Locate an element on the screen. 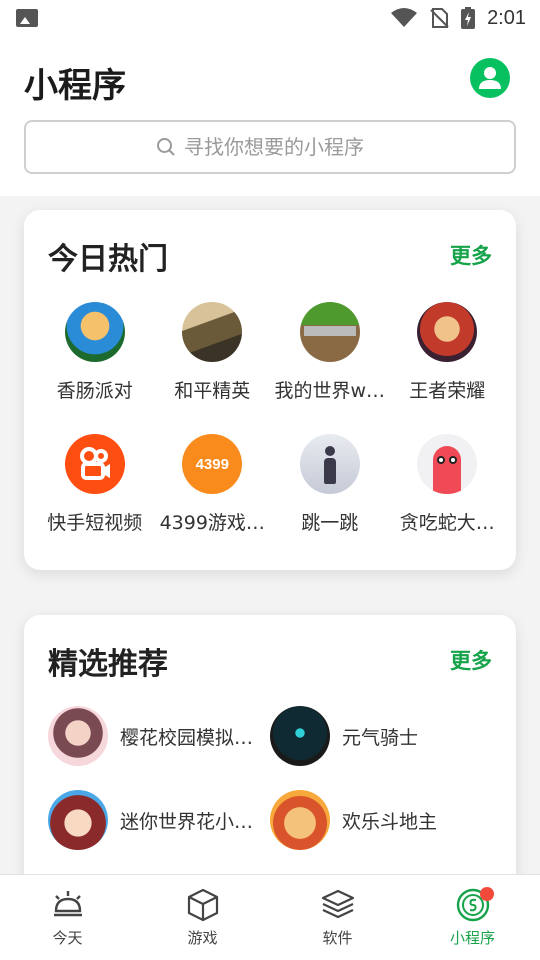 The image size is (540, 960). hot-item-peace-elite: 和平精英 is located at coordinates (213, 362).